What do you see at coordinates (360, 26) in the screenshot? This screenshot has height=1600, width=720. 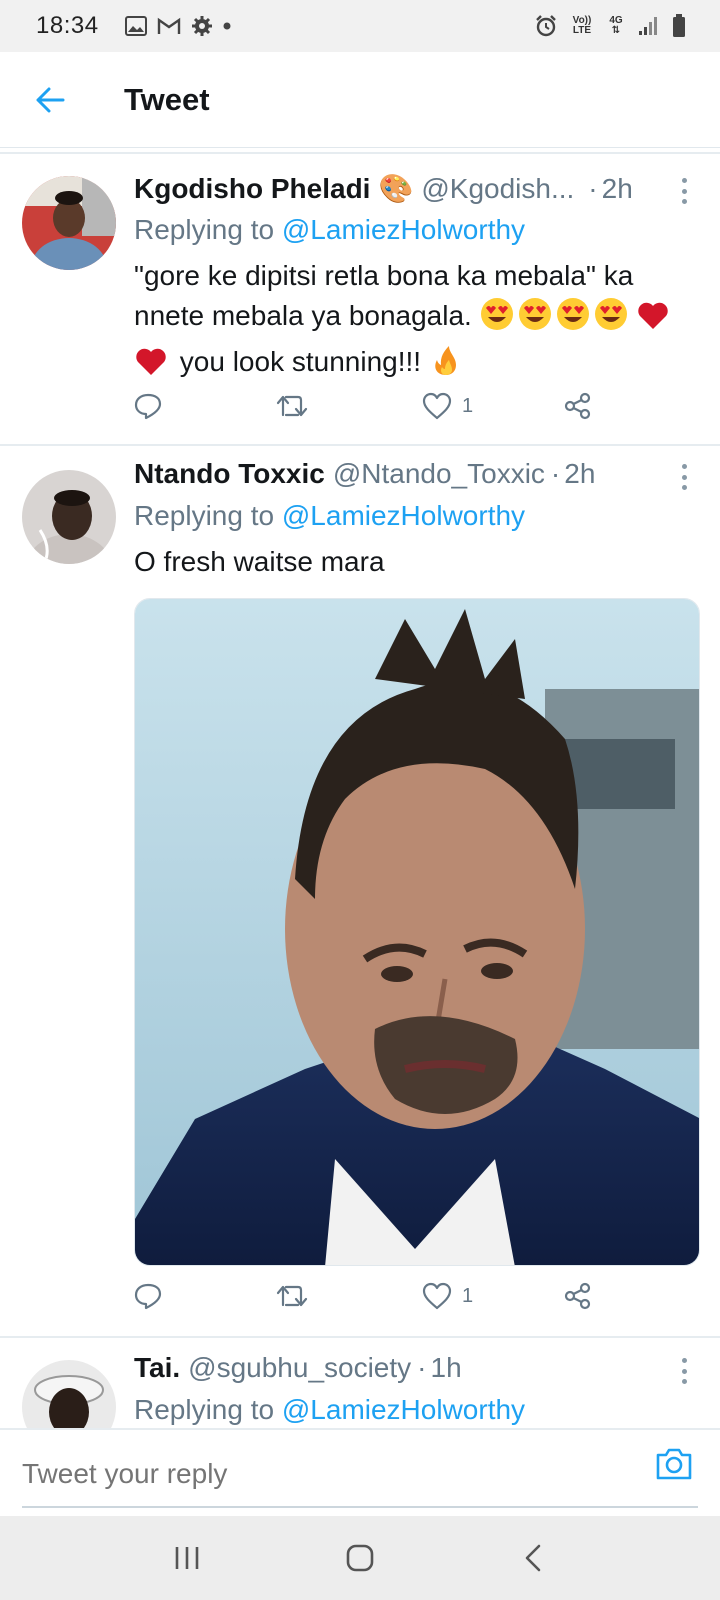 I see `status-bar: 18:34 Vo)) LTE 4G ⇅` at bounding box center [360, 26].